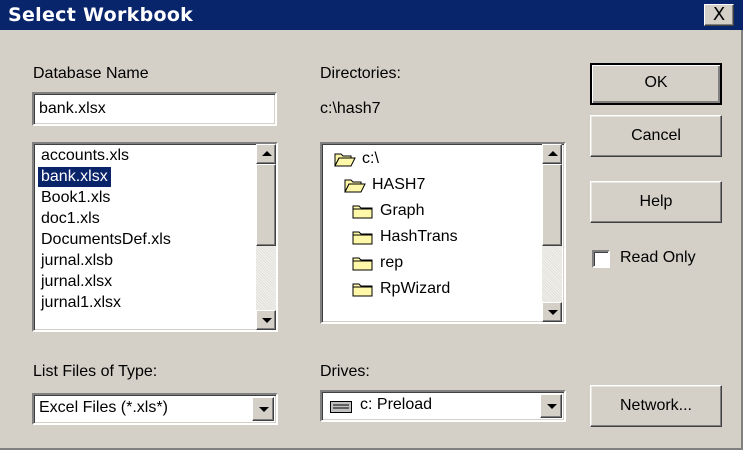 The width and height of the screenshot is (743, 450). I want to click on file-type-select: Excel Files (*.xls*), so click(155, 409).